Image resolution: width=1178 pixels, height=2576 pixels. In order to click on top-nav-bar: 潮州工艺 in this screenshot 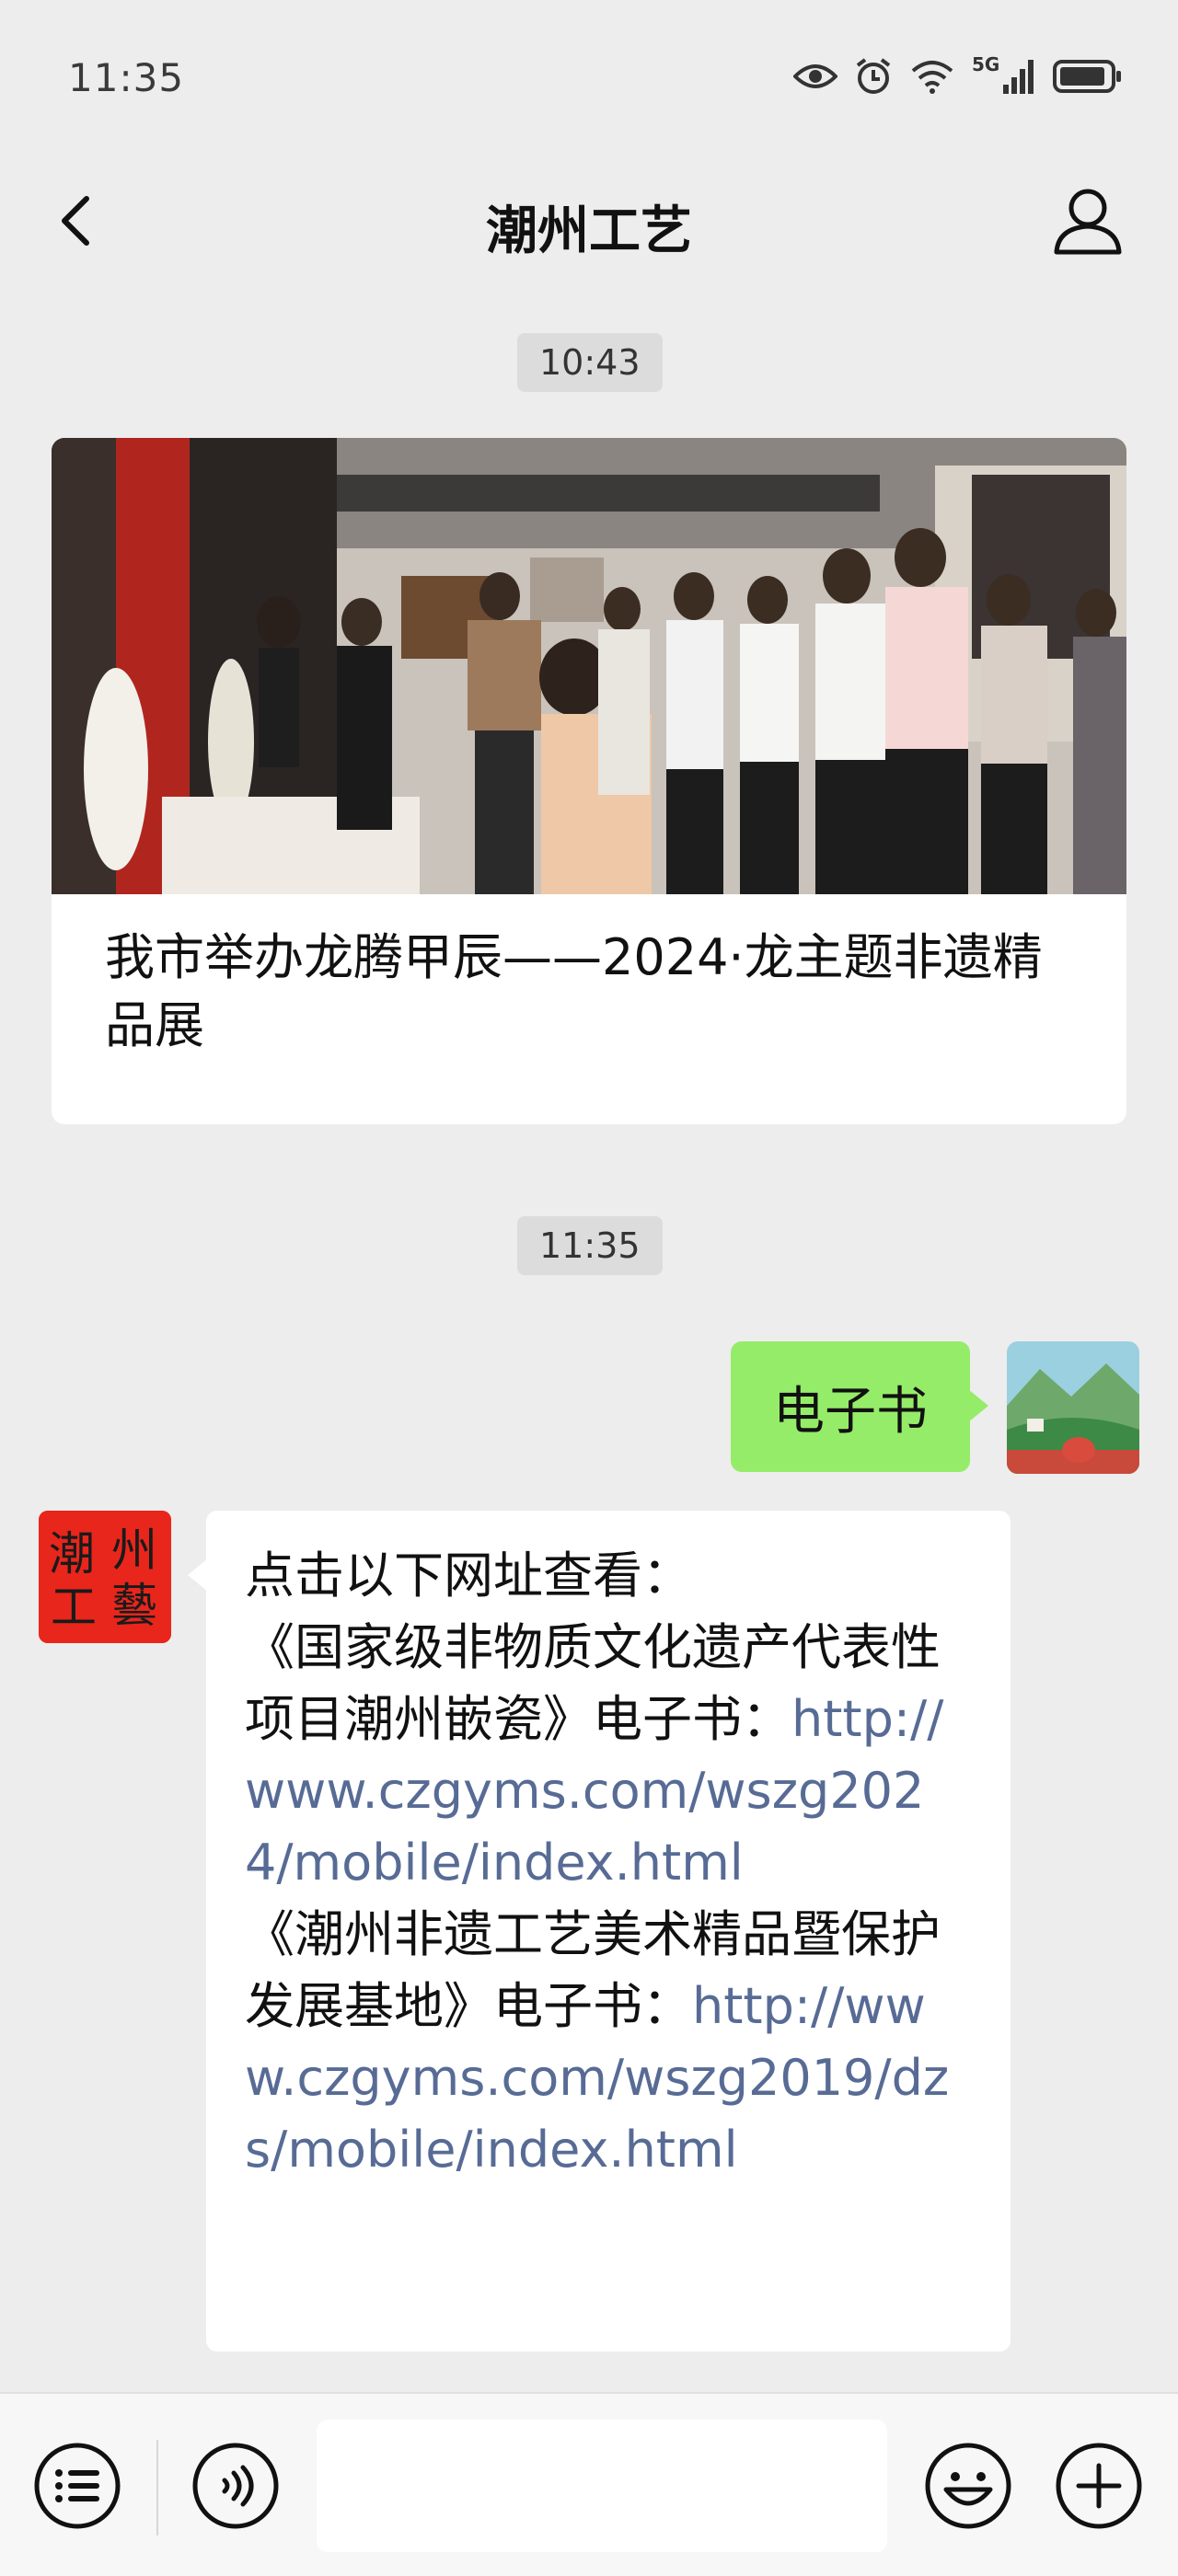, I will do `click(589, 220)`.